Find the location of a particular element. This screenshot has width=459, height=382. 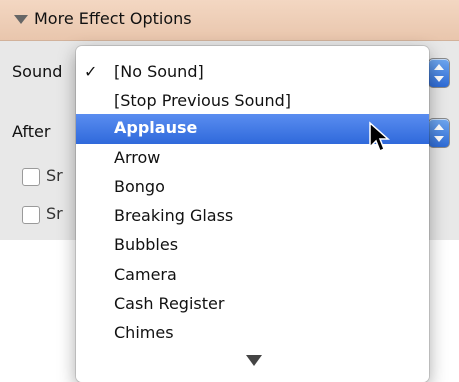

menu-item-stop-previous-sound: [Stop Previous Sound] is located at coordinates (252, 102).